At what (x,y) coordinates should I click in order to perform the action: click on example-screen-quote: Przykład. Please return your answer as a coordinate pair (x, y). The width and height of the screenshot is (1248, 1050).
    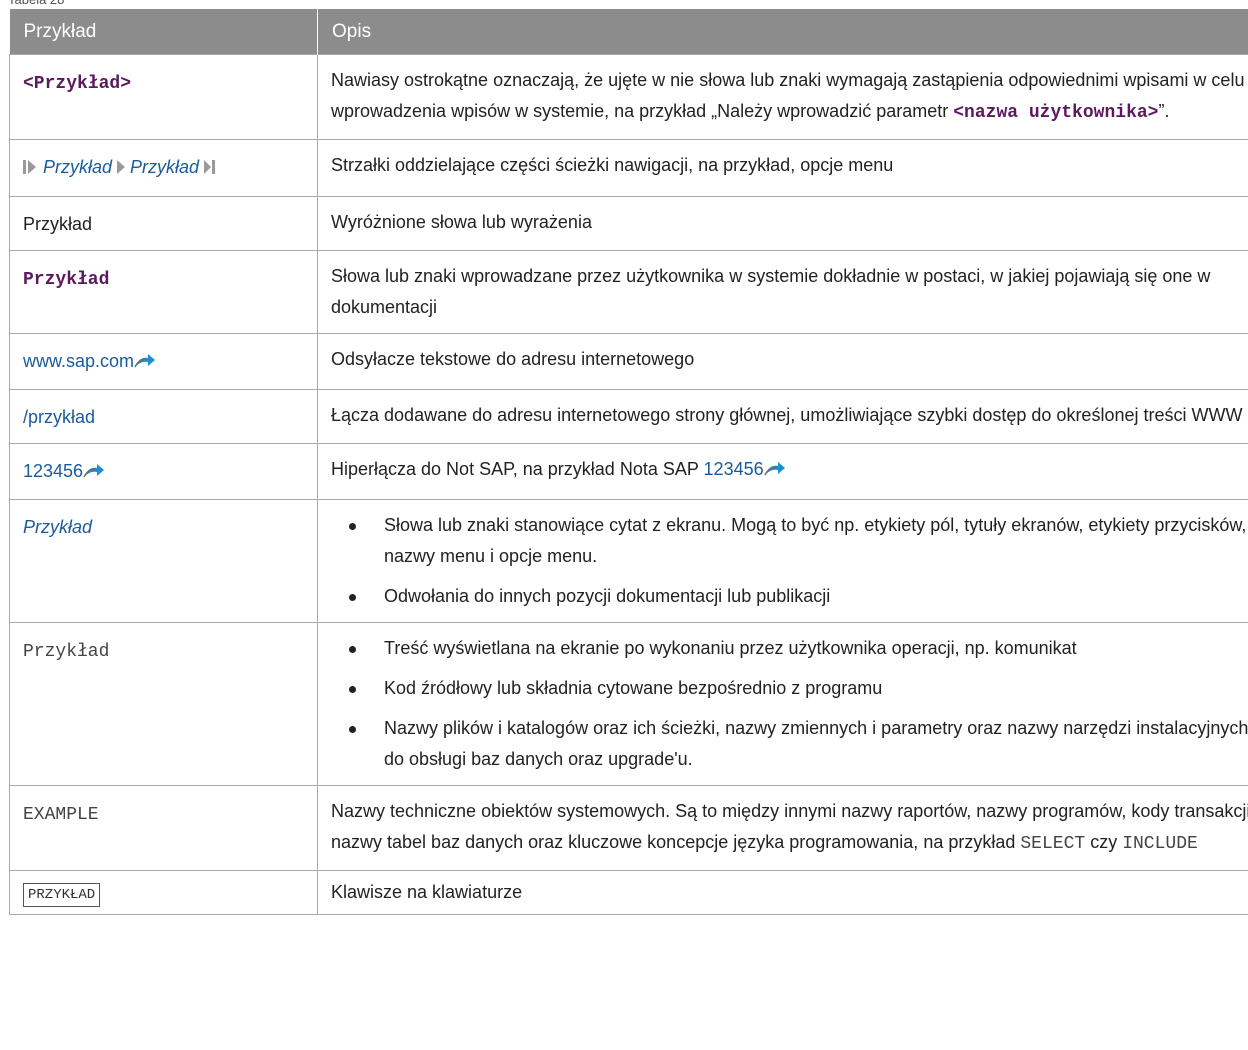
    Looking at the image, I should click on (58, 527).